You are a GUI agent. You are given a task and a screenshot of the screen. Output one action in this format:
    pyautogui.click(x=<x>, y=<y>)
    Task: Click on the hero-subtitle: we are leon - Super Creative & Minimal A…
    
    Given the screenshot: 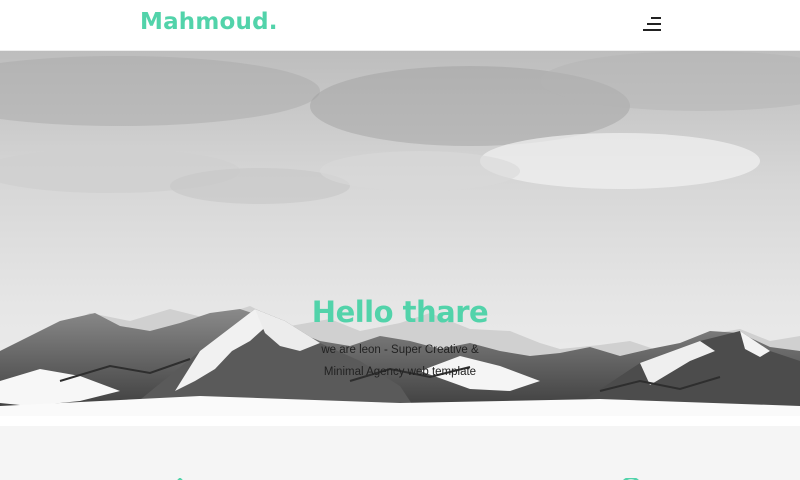 What is the action you would take?
    pyautogui.click(x=400, y=361)
    